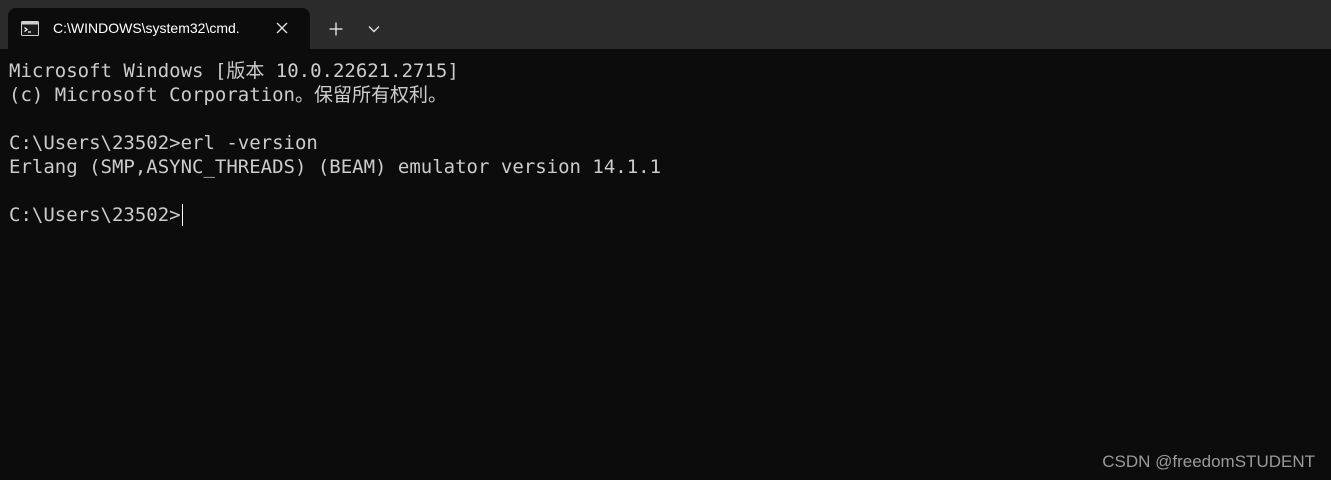  I want to click on close-icon, so click(282, 28).